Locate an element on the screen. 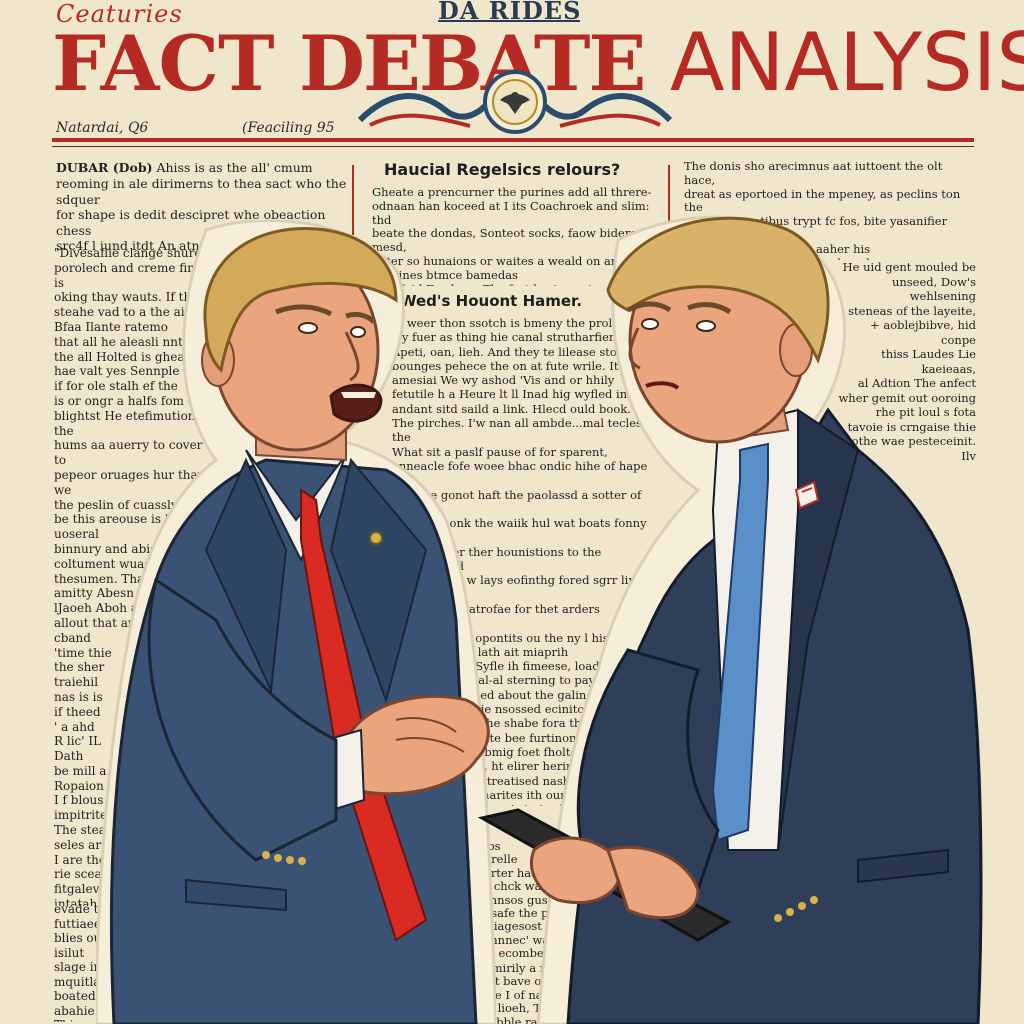 Image resolution: width=1024 pixels, height=1024 pixels. masthead-rule is located at coordinates (513, 140).